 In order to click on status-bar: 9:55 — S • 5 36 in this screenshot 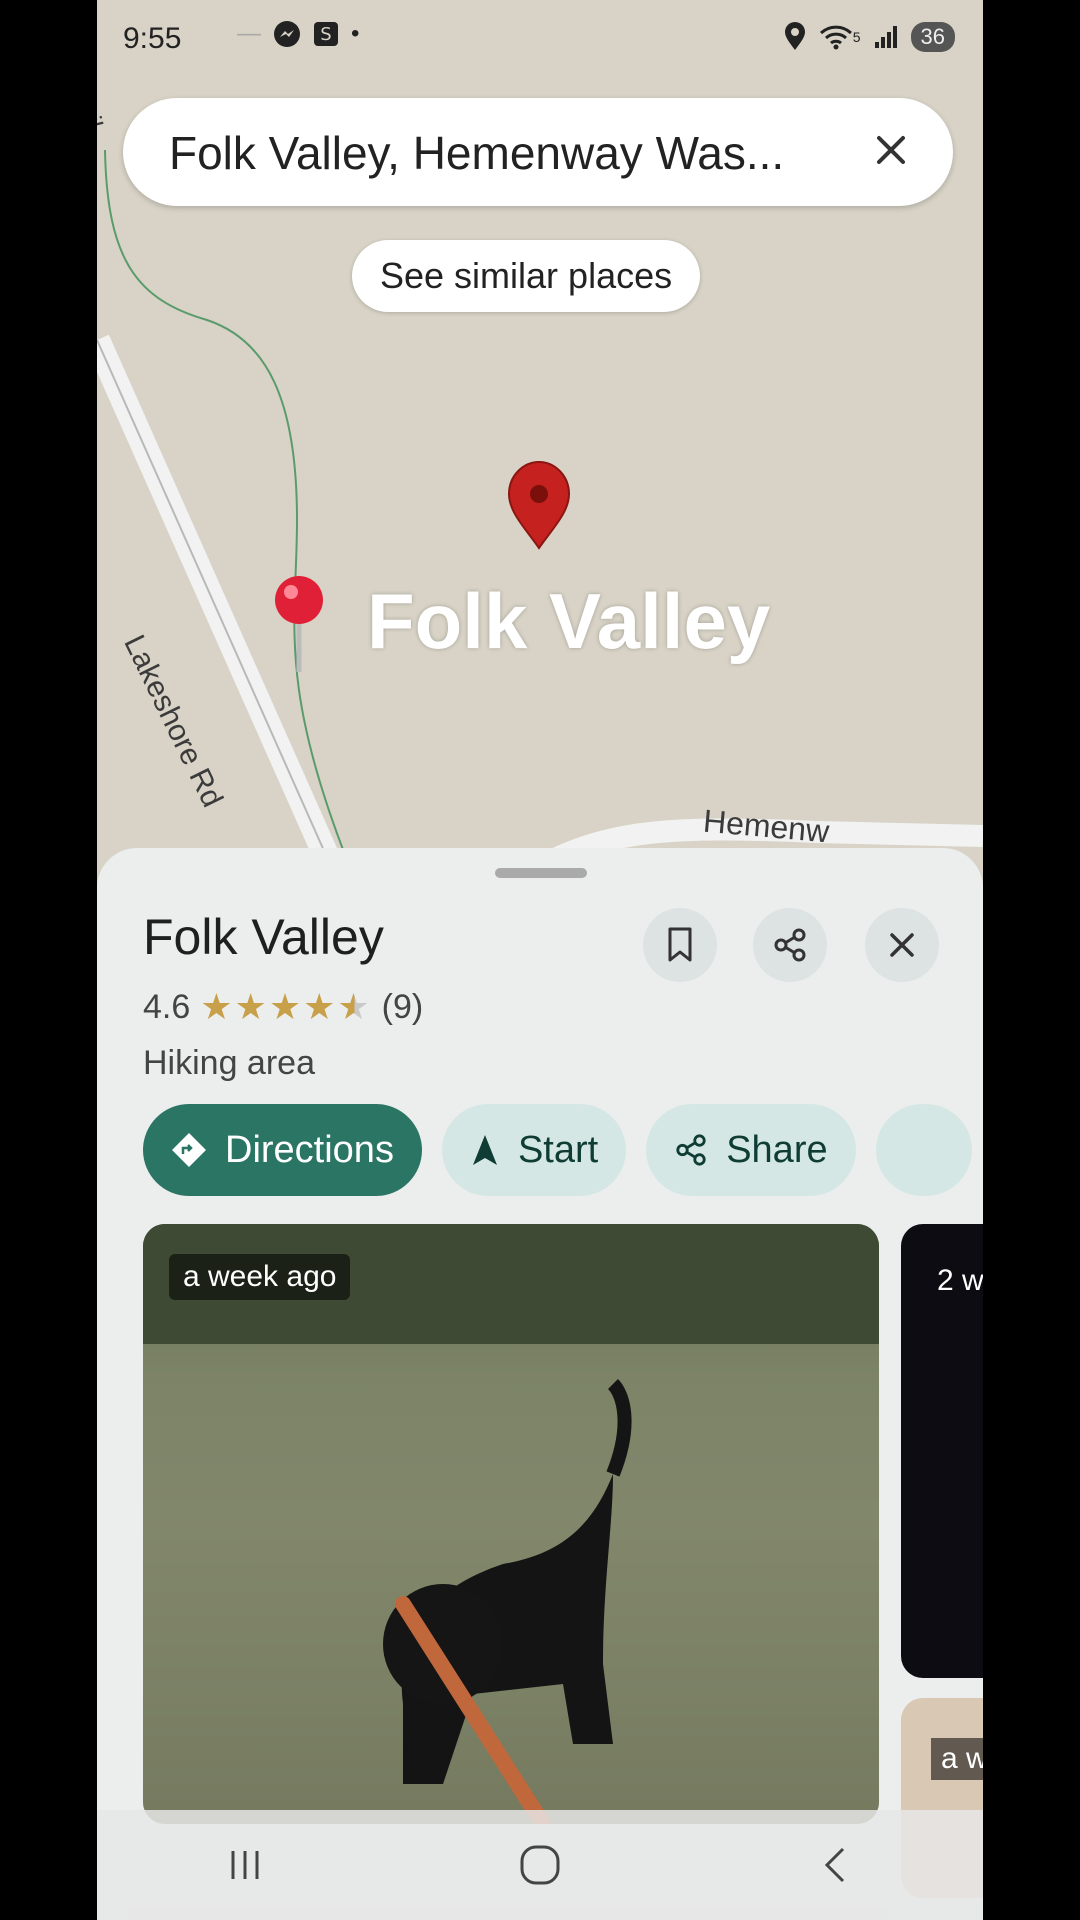, I will do `click(540, 40)`.